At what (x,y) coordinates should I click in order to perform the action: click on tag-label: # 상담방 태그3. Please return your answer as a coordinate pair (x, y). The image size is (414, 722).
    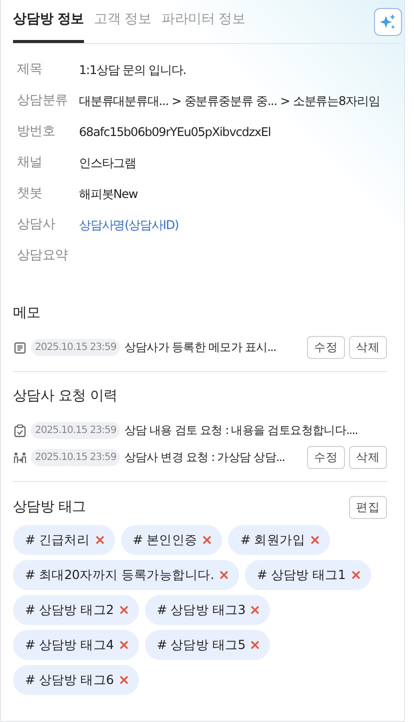
    Looking at the image, I should click on (201, 609).